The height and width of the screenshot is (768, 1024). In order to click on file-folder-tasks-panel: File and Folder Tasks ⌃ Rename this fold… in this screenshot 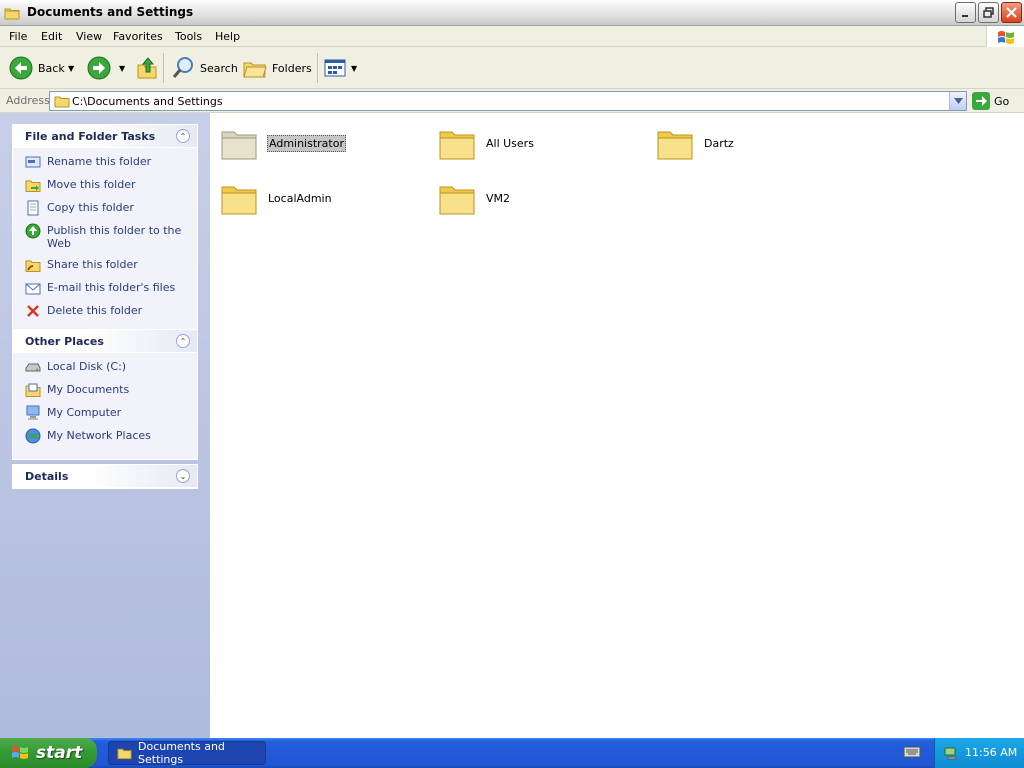, I will do `click(105, 229)`.